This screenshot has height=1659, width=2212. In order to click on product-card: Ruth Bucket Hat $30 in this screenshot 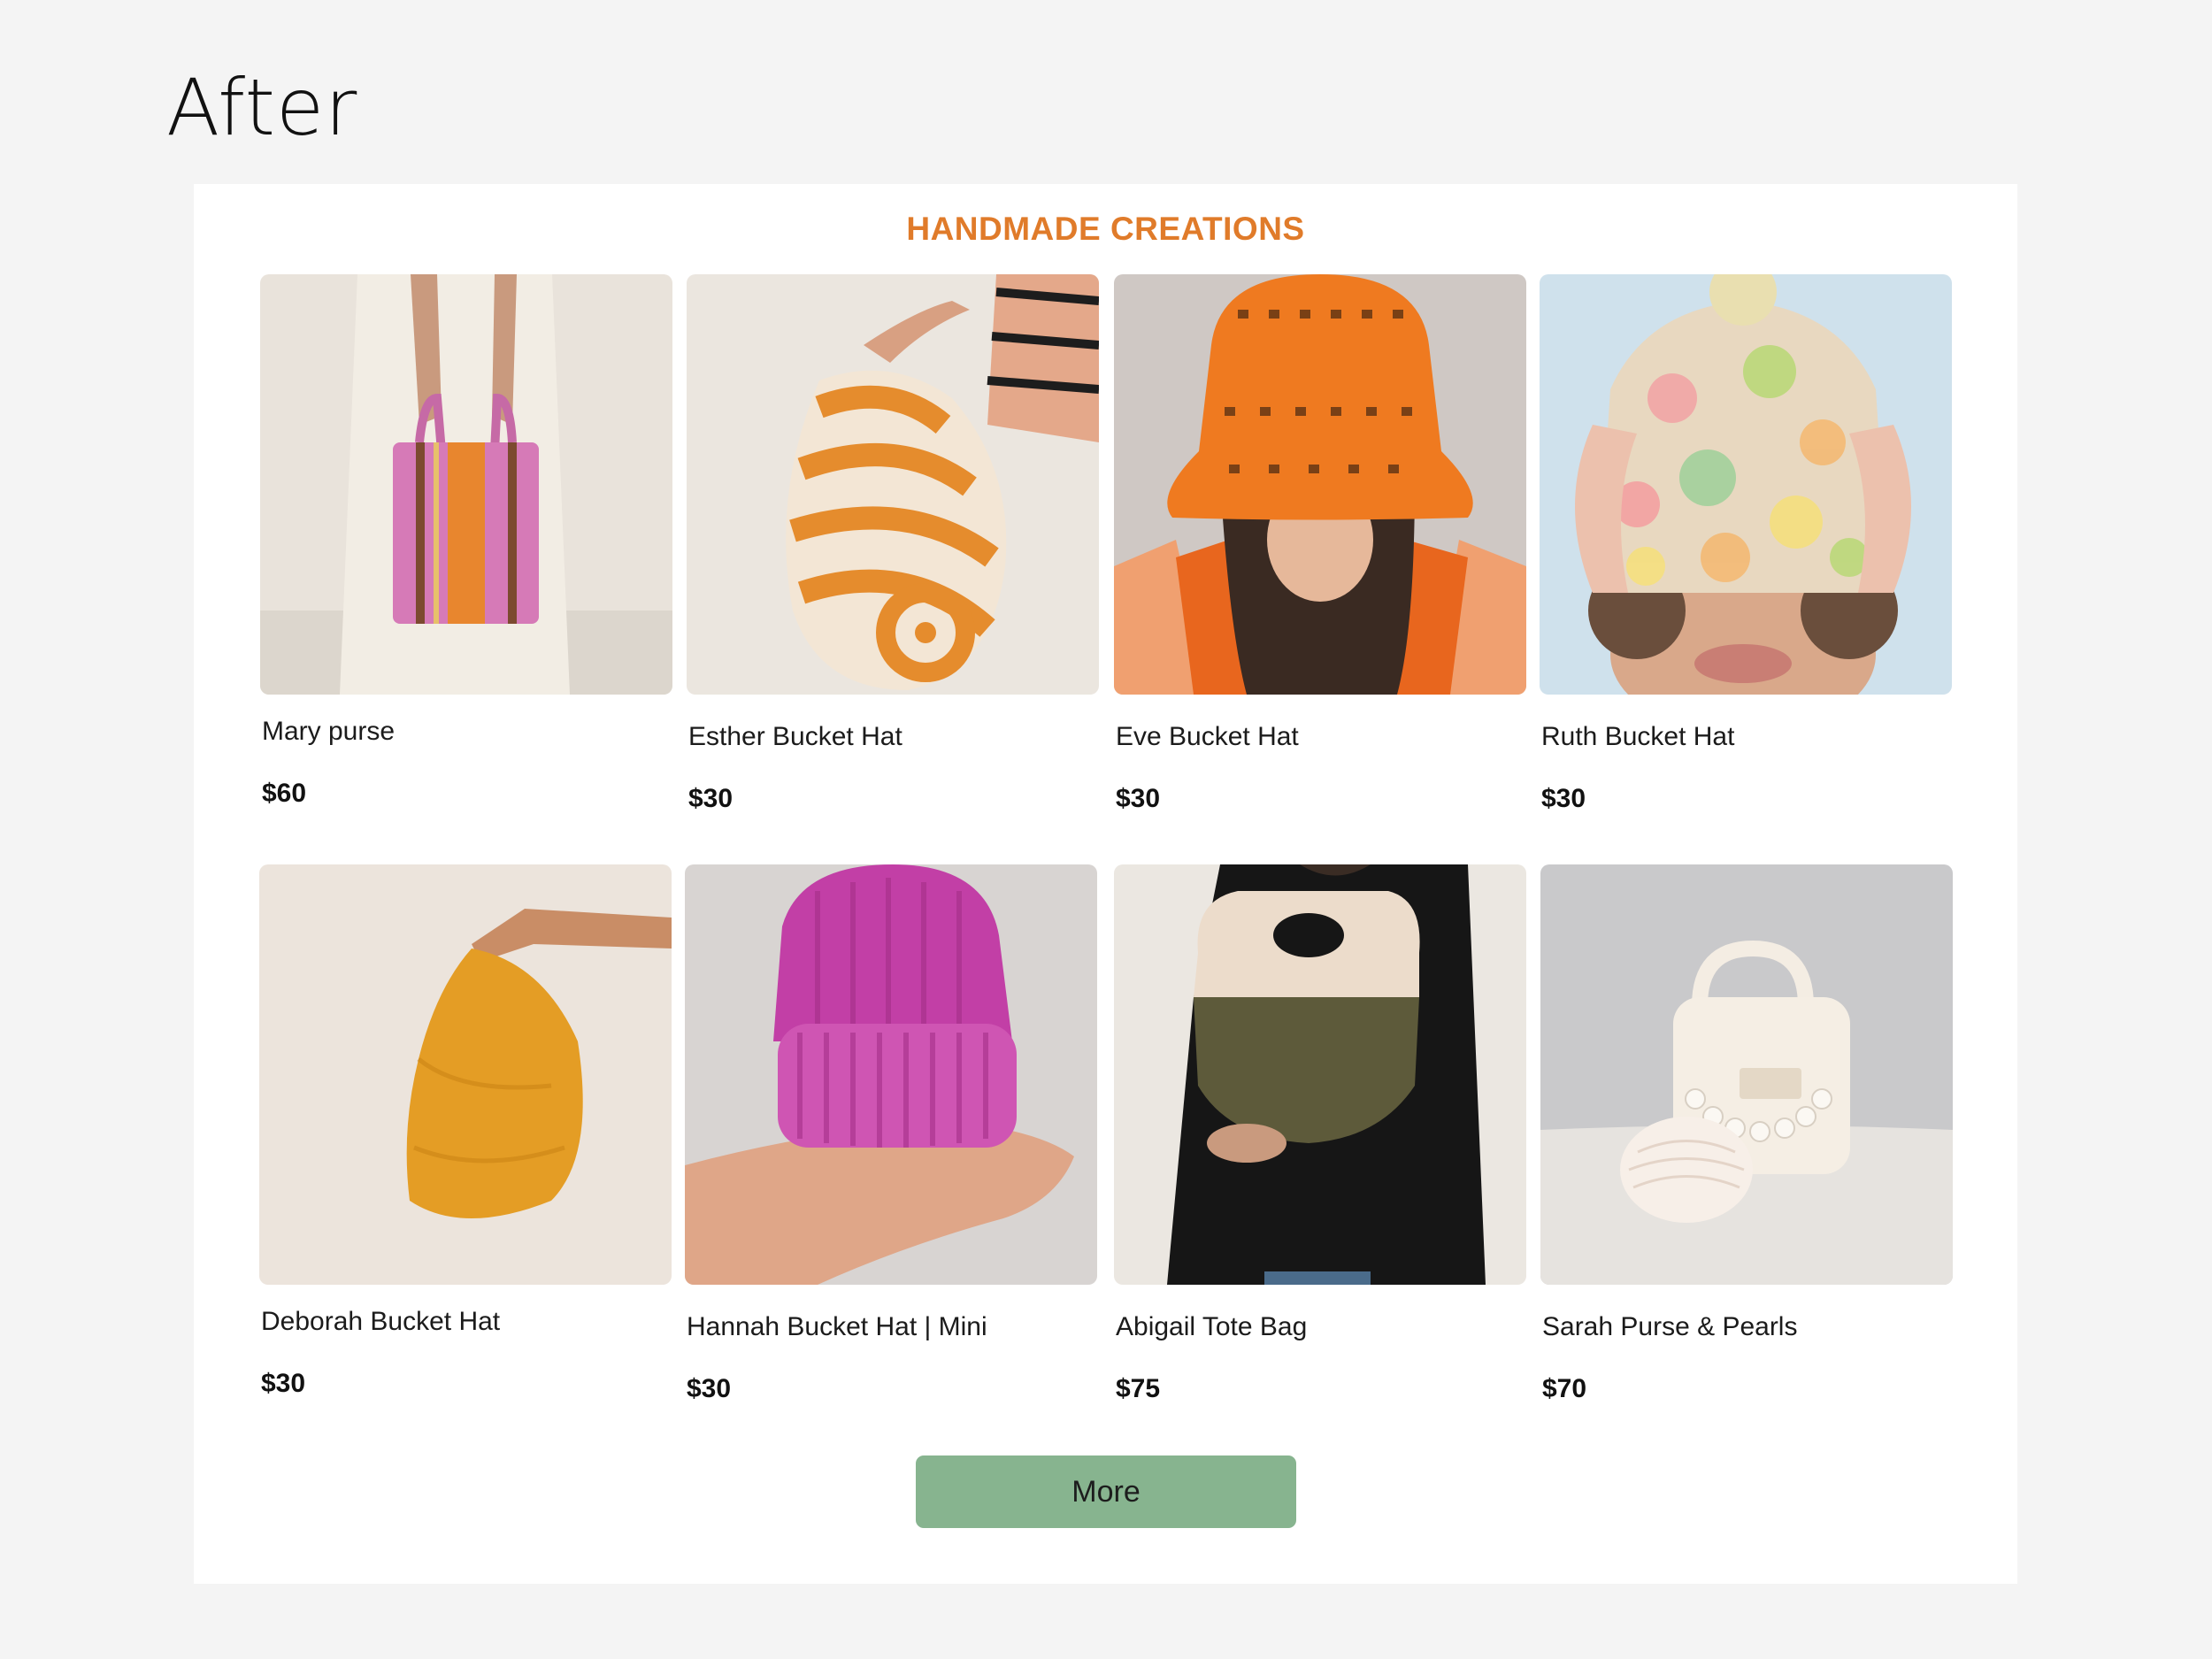, I will do `click(1746, 544)`.